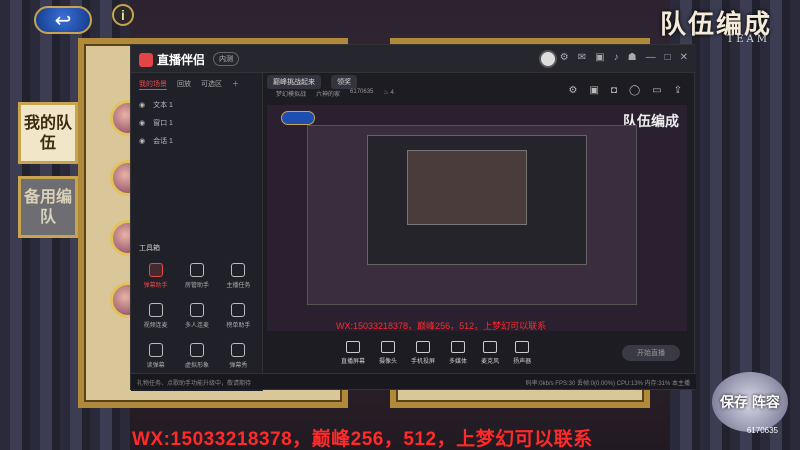  What do you see at coordinates (155, 310) in the screenshot?
I see `video-link-icon` at bounding box center [155, 310].